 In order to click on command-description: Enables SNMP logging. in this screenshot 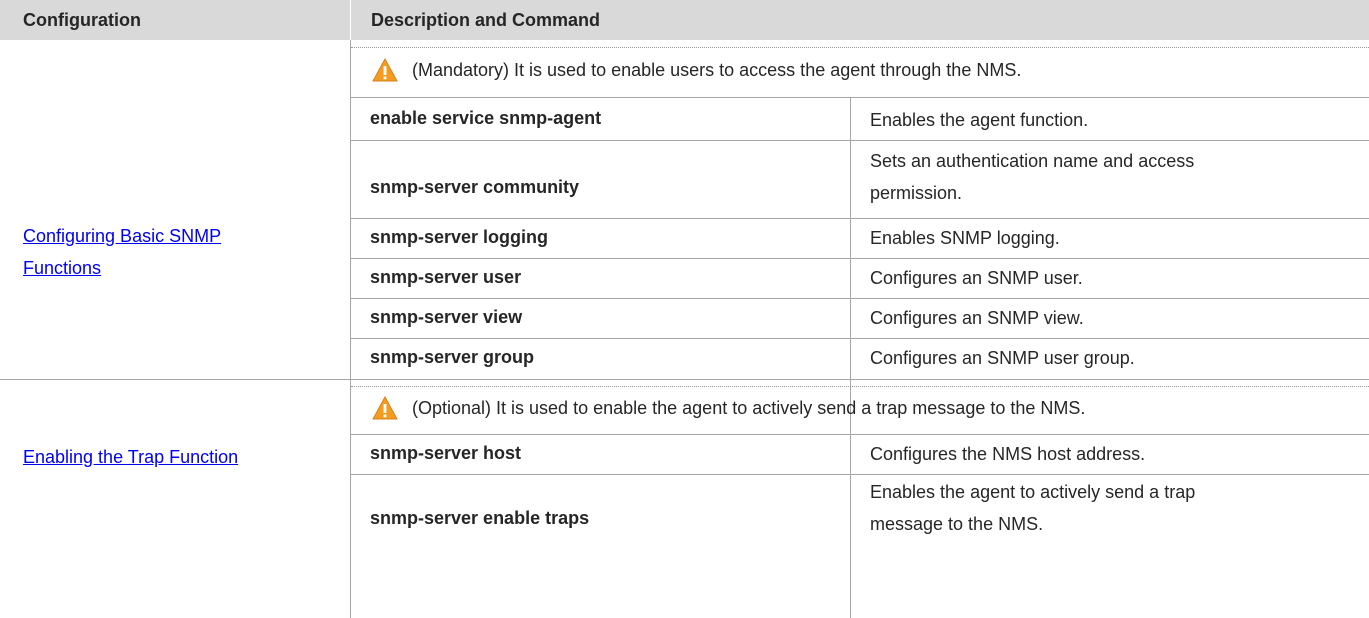, I will do `click(965, 238)`.